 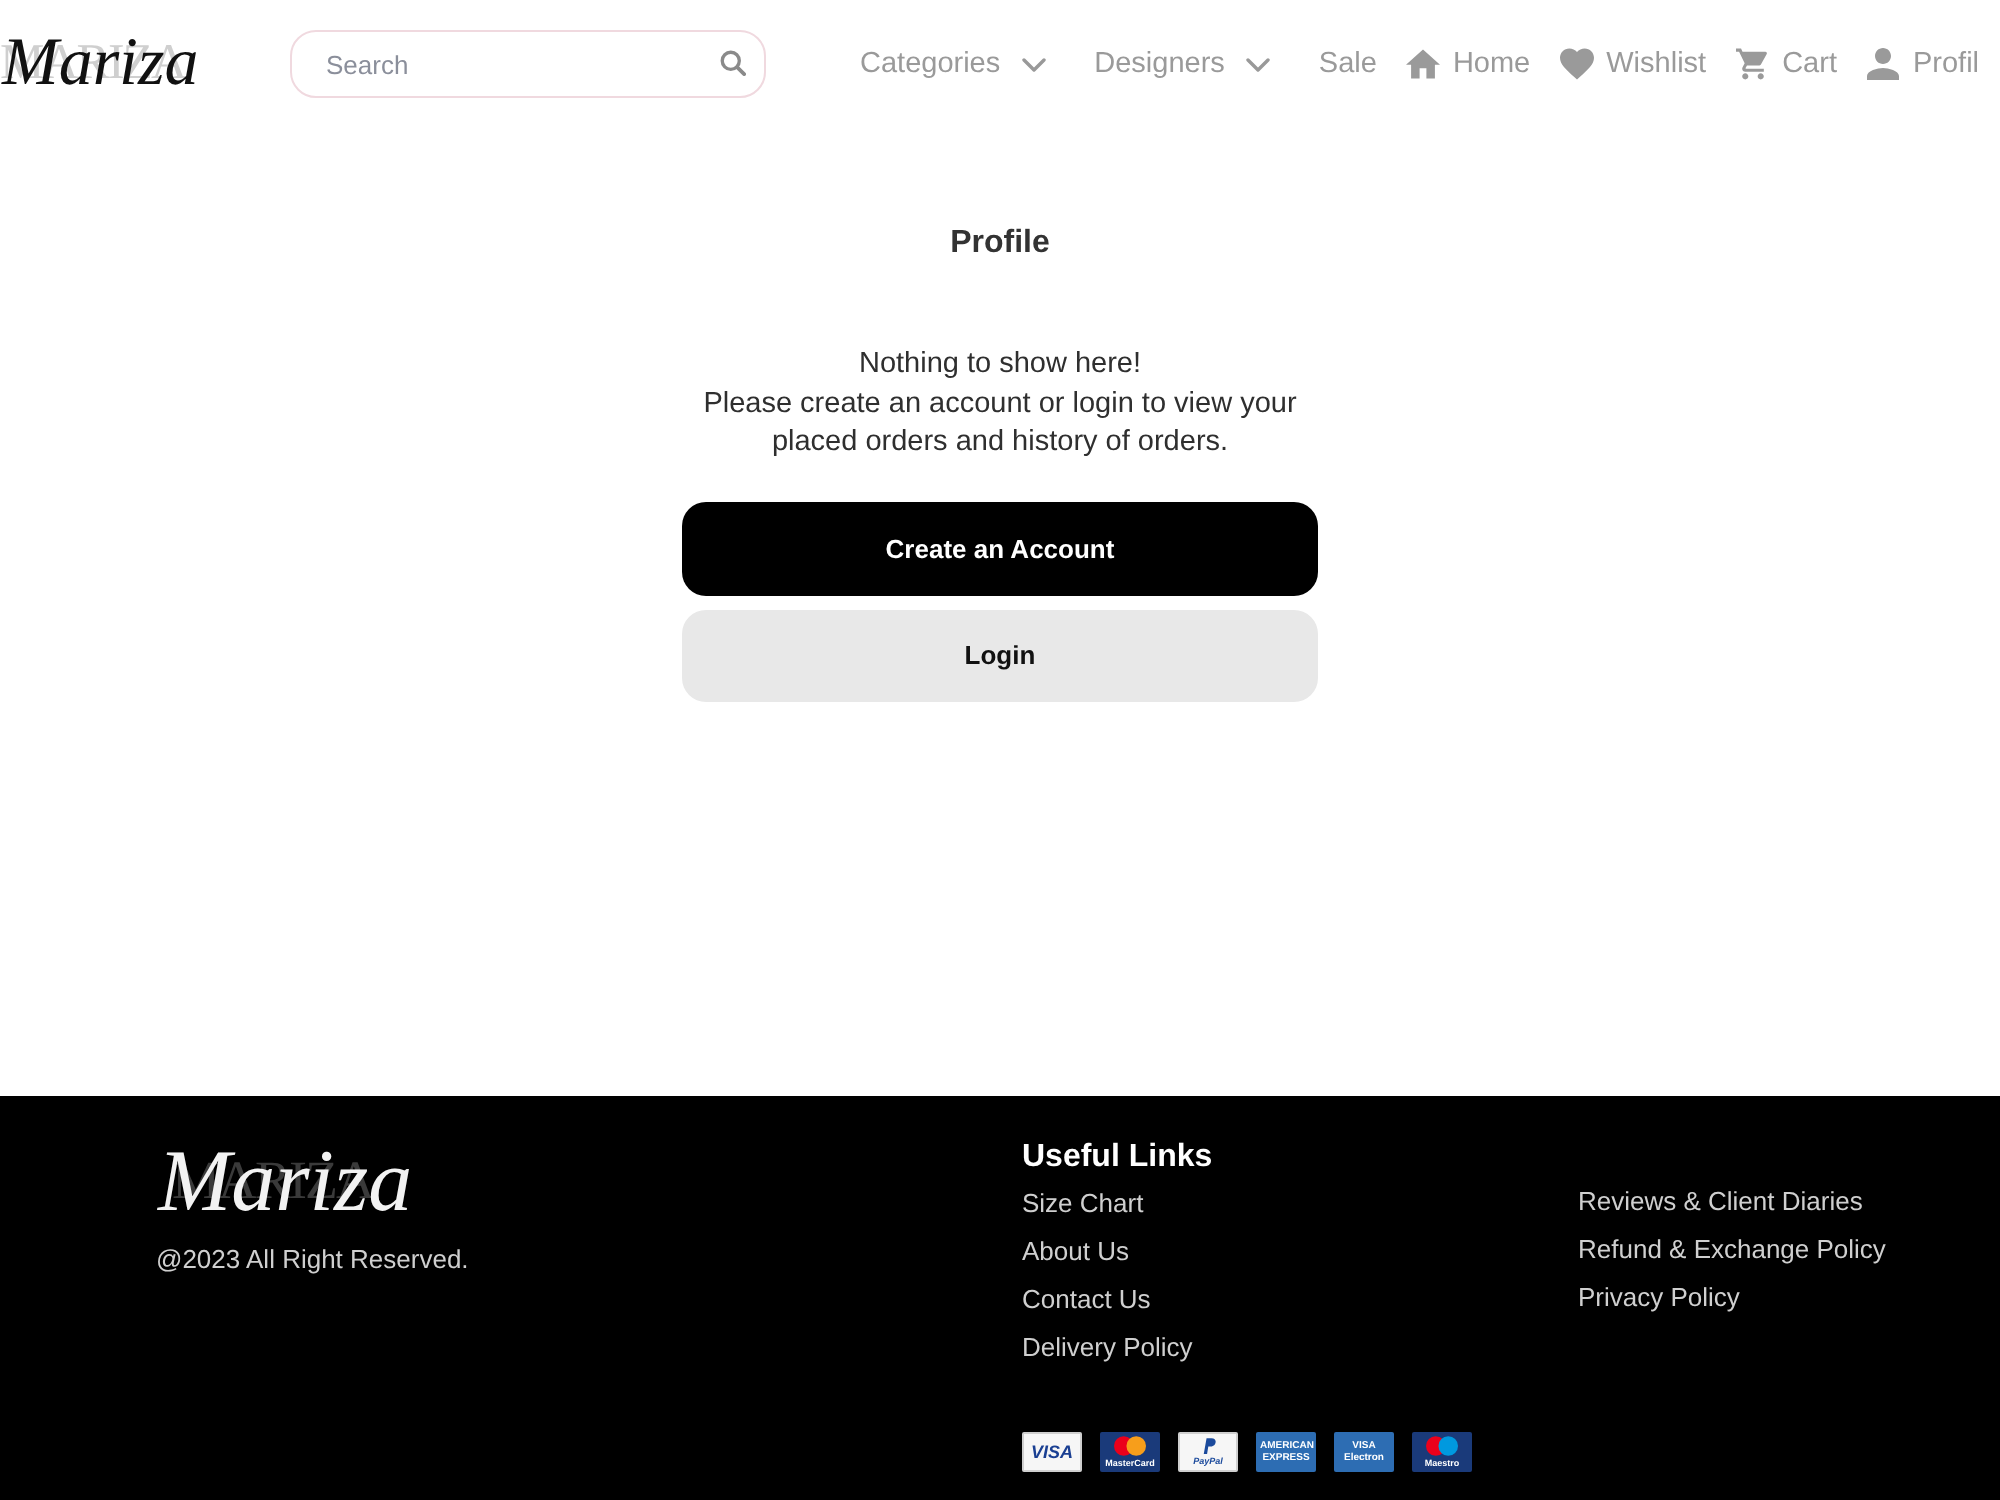 I want to click on footer-link: Refund & Exchange Policy, so click(x=1732, y=1250).